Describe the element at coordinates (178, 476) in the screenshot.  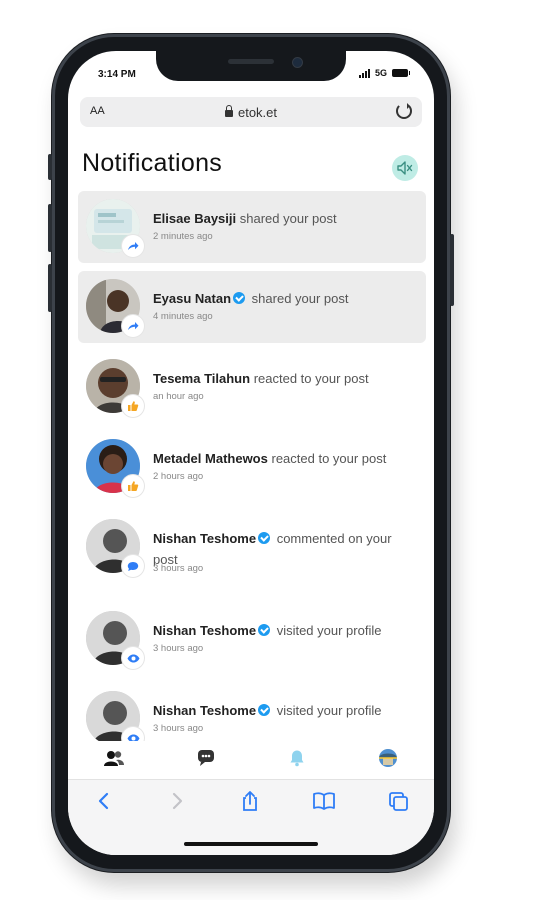
I see `notification-time: 2 hours ago` at that location.